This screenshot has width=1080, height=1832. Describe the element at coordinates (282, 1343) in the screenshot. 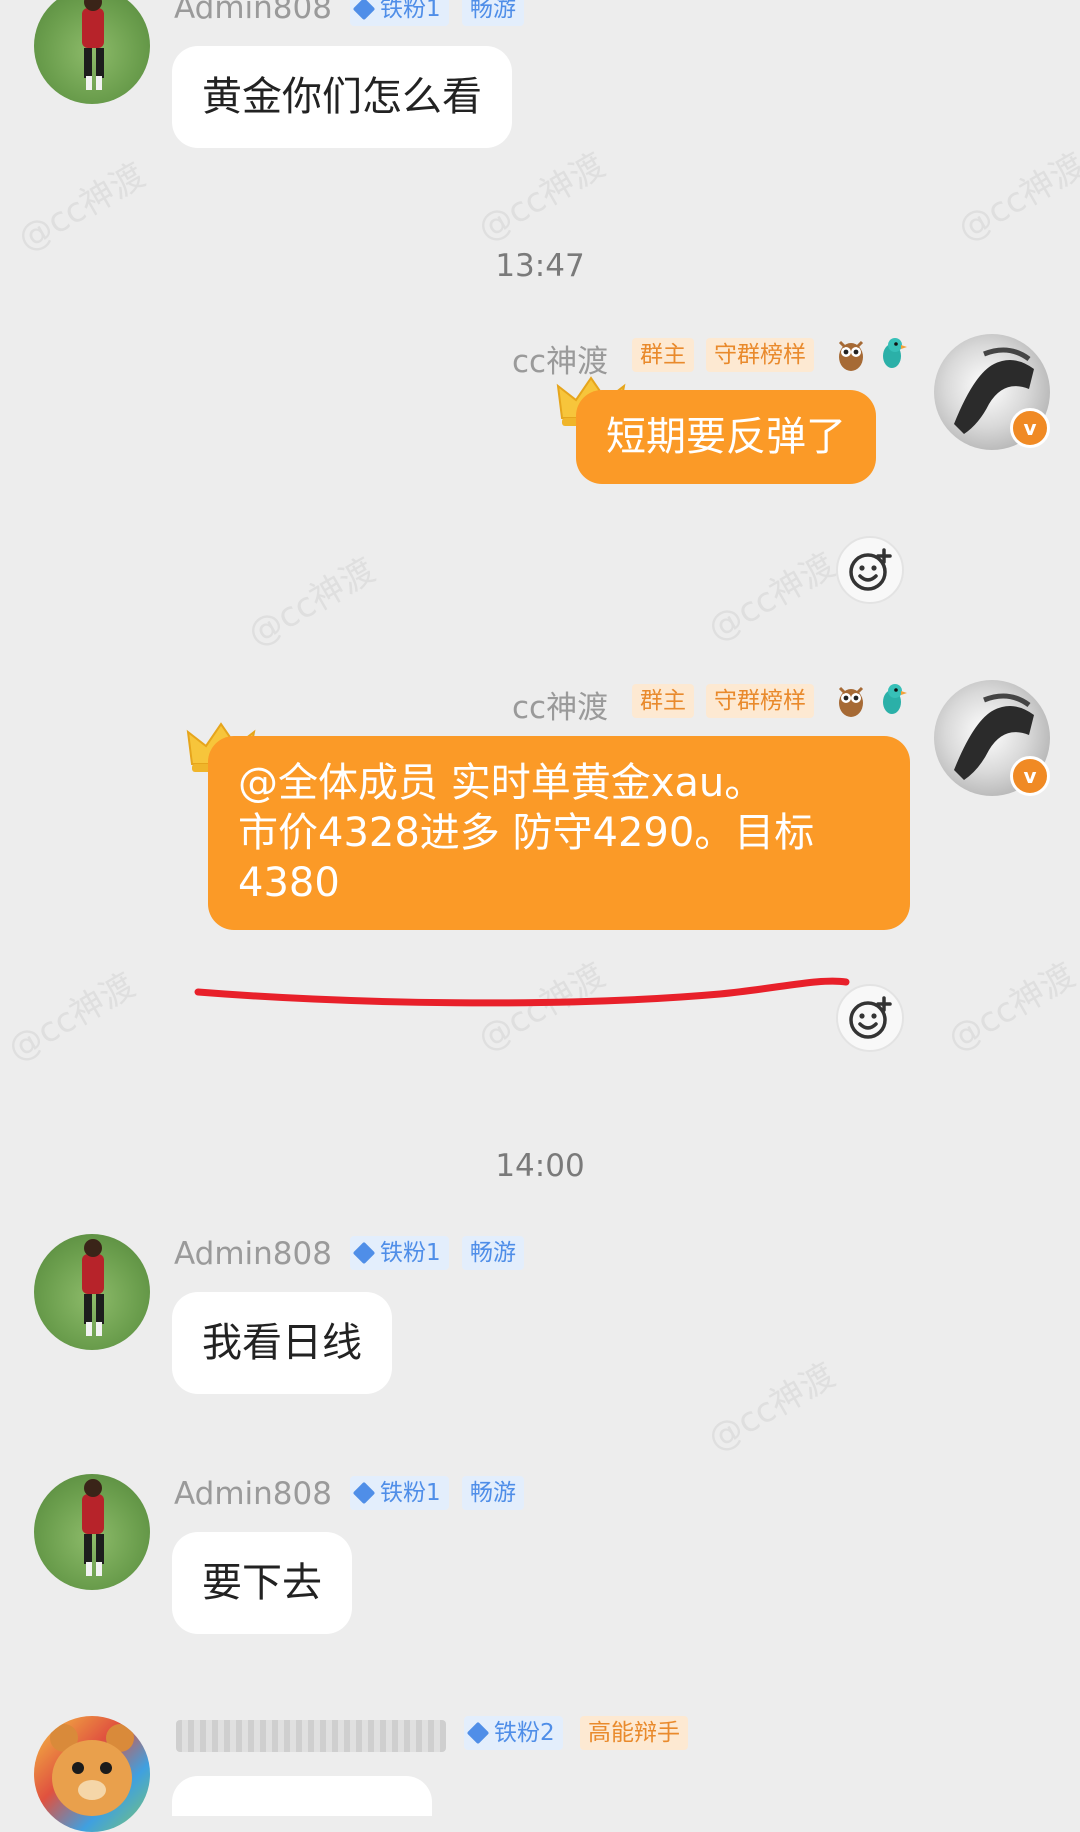

I see `message-bubble: 我看日线` at that location.